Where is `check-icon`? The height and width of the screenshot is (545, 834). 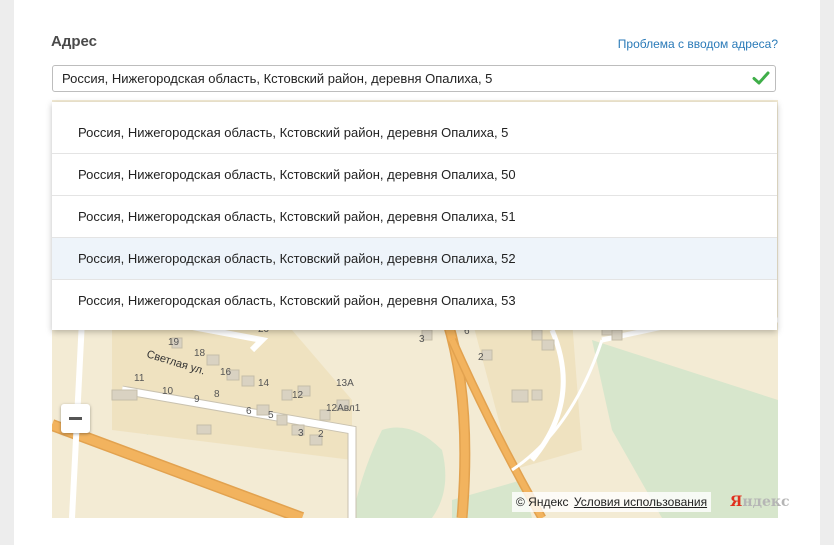 check-icon is located at coordinates (761, 78).